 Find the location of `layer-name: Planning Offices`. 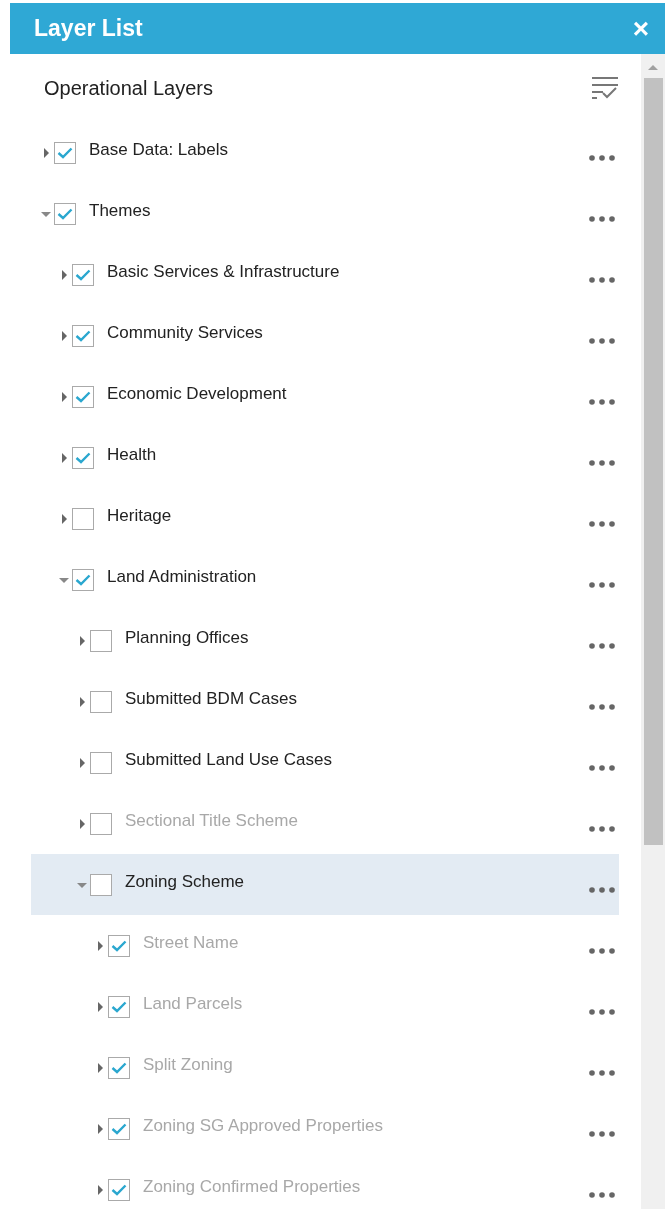

layer-name: Planning Offices is located at coordinates (187, 637).